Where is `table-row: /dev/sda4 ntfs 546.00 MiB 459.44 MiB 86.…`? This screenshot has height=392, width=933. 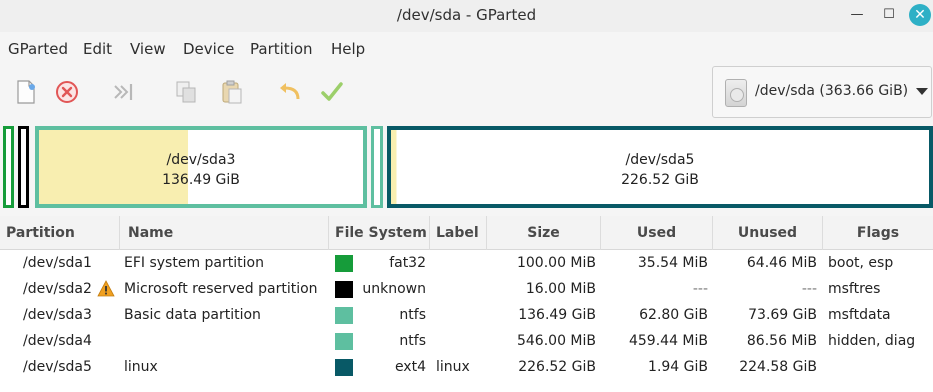
table-row: /dev/sda4 ntfs 546.00 MiB 459.44 MiB 86.… is located at coordinates (466, 341).